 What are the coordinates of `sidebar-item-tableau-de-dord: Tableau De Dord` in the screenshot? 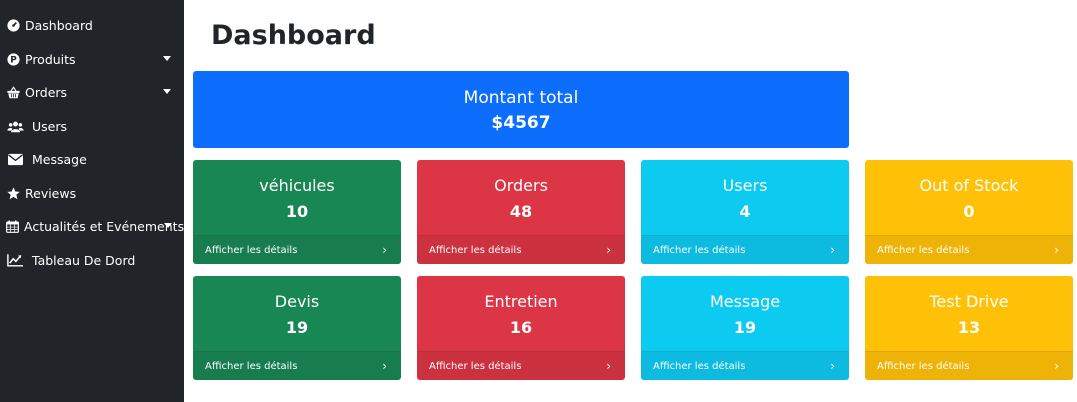 It's located at (92, 260).